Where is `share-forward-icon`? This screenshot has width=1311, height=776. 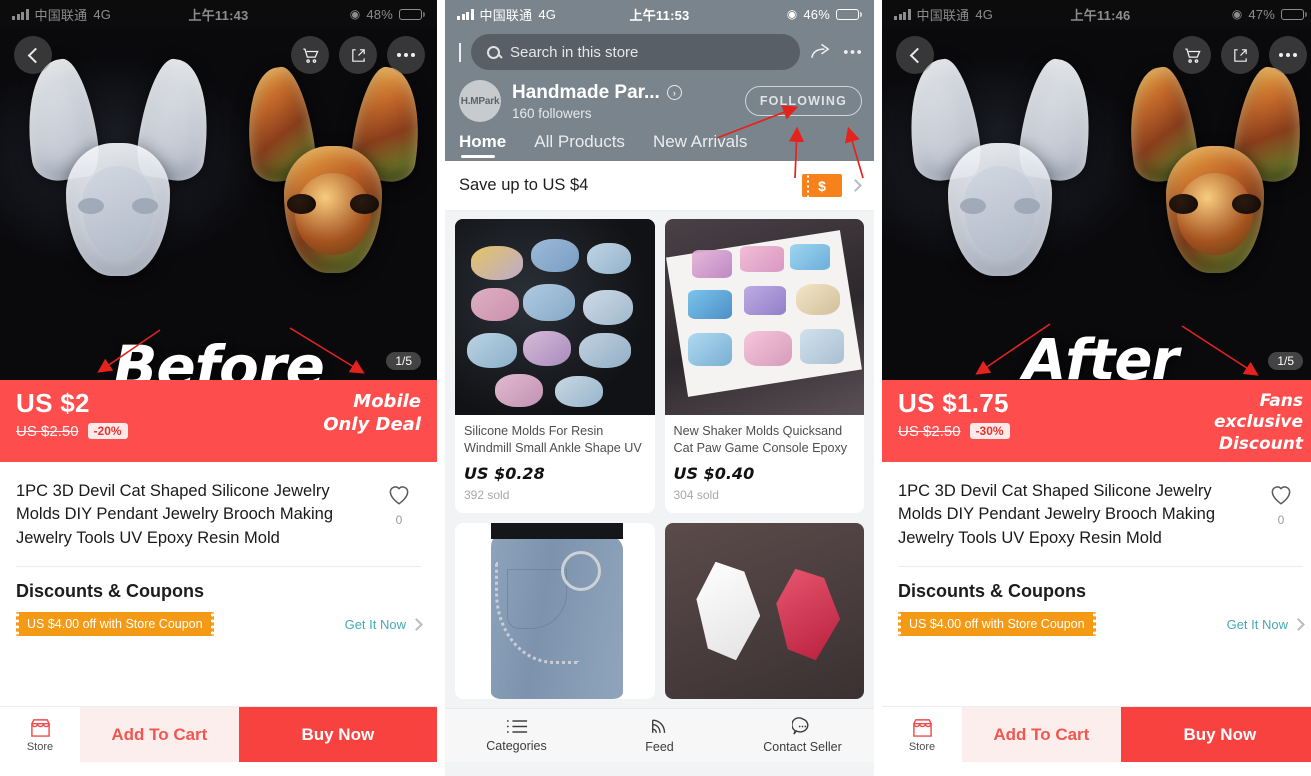
share-forward-icon is located at coordinates (821, 52).